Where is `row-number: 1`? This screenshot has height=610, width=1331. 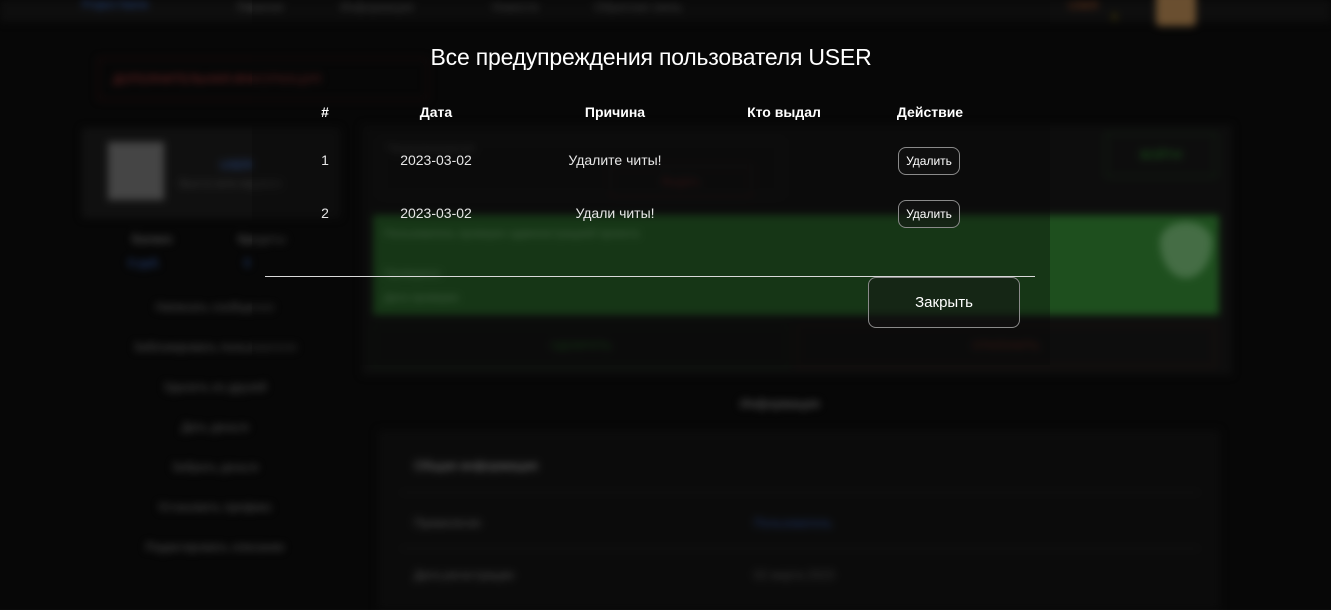
row-number: 1 is located at coordinates (325, 160).